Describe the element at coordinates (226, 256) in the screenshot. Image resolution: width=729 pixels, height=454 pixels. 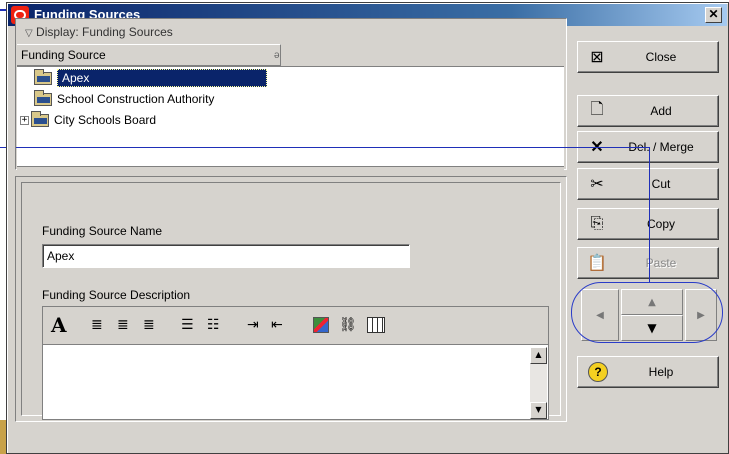
I see `funding-source-name-input: Apex` at that location.